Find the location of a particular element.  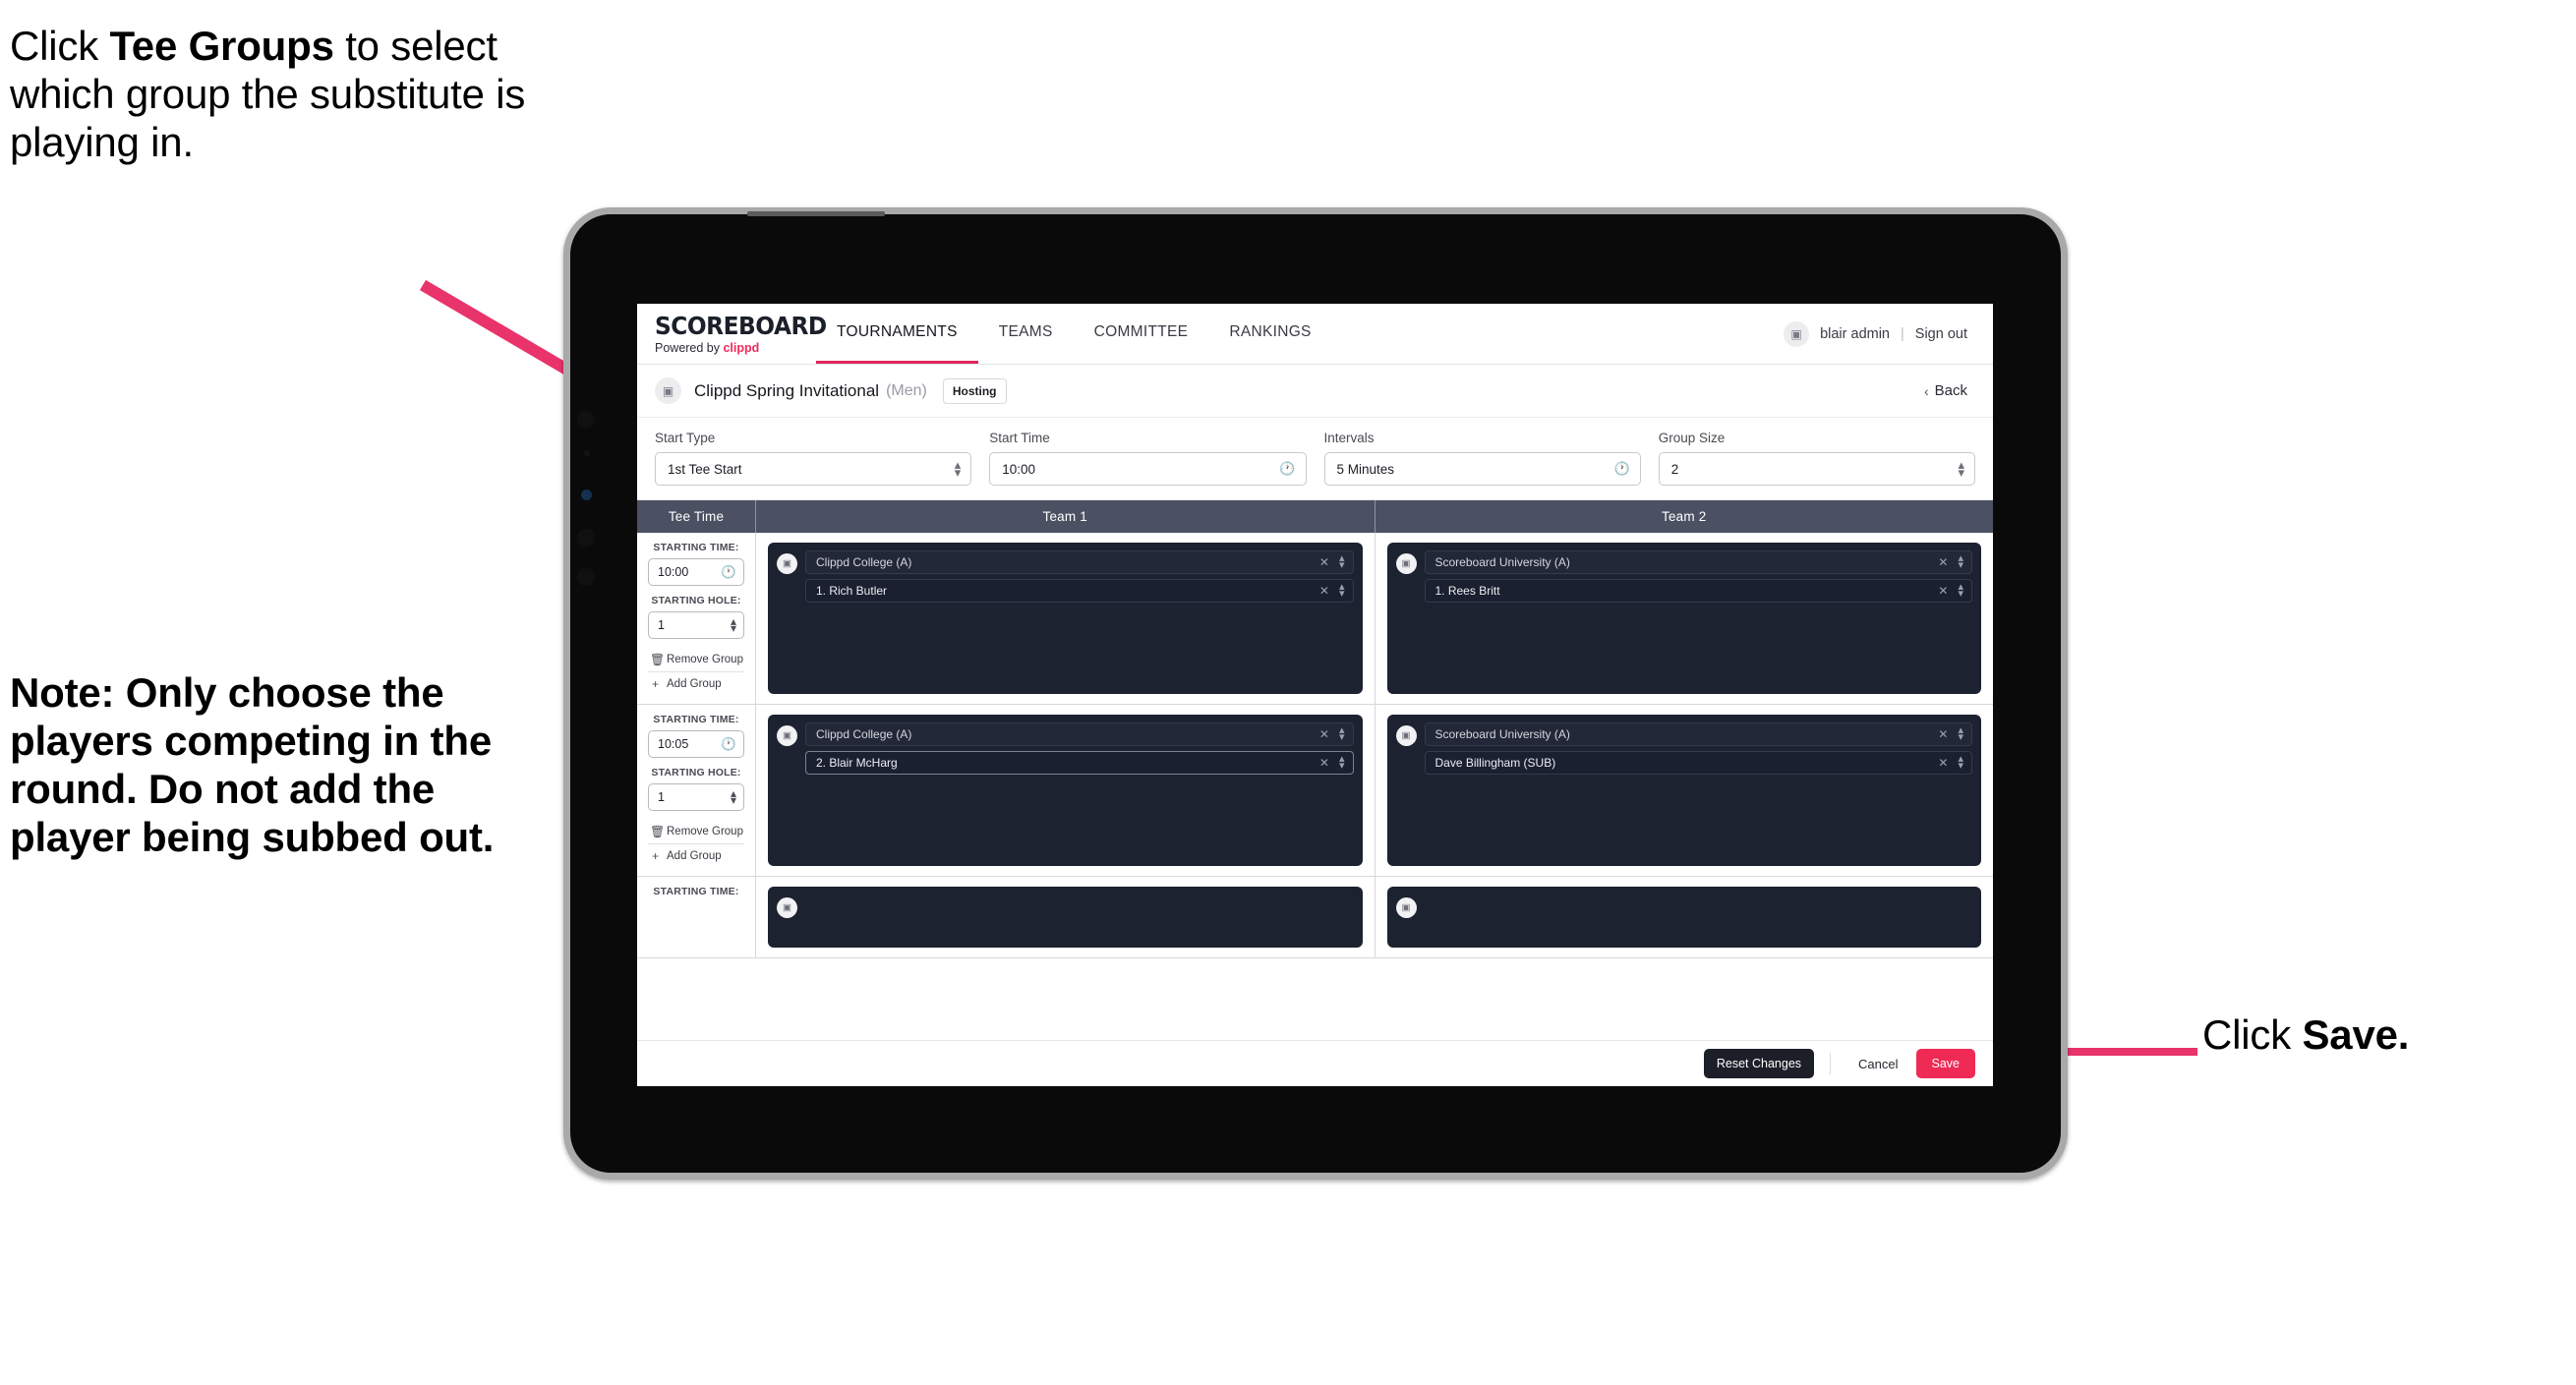

tablet-sensor is located at coordinates (587, 453).